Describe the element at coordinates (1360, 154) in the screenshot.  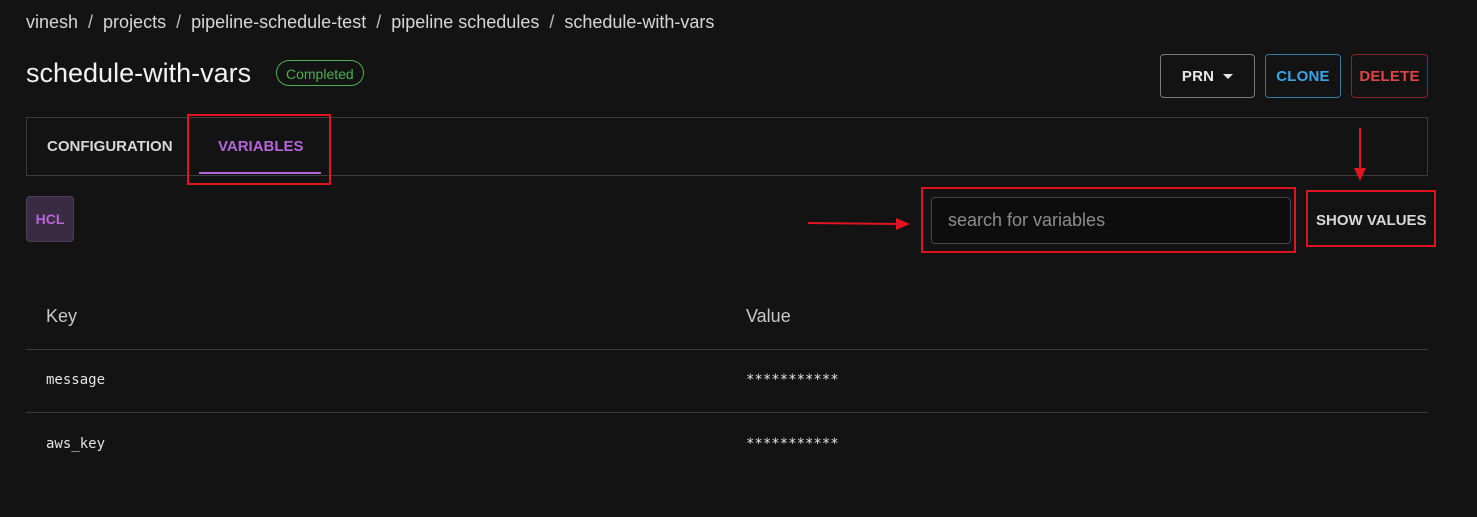
I see `arrow-down-icon` at that location.